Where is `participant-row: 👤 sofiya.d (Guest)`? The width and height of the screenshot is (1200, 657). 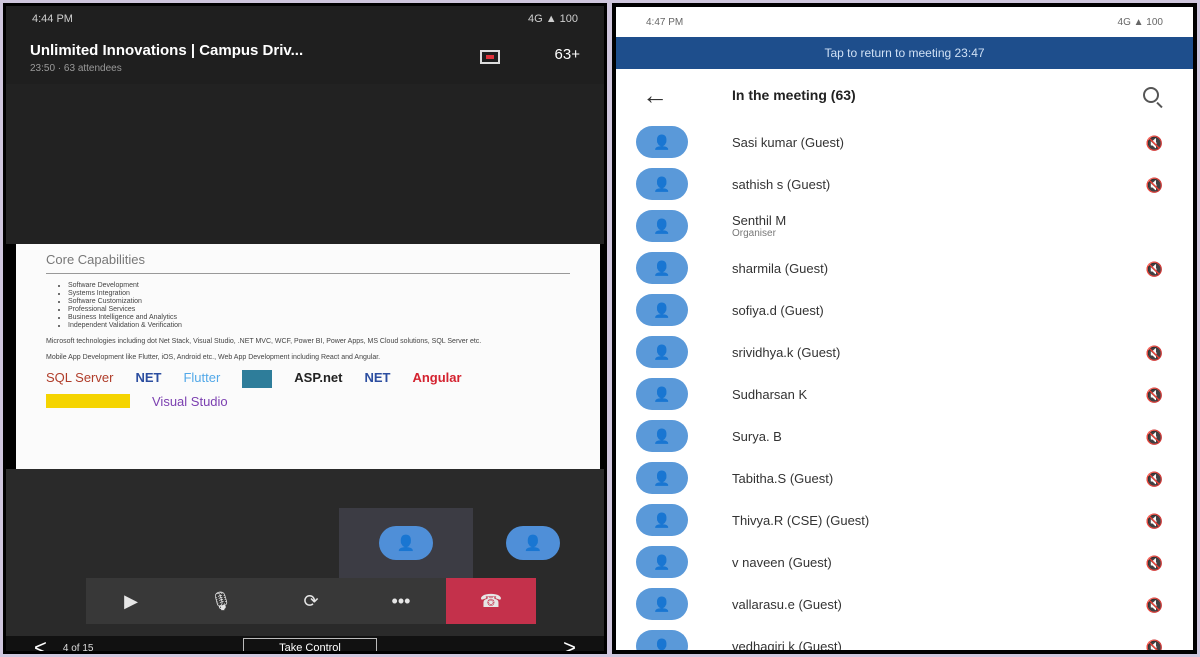
participant-row: 👤 sofiya.d (Guest) is located at coordinates (904, 310).